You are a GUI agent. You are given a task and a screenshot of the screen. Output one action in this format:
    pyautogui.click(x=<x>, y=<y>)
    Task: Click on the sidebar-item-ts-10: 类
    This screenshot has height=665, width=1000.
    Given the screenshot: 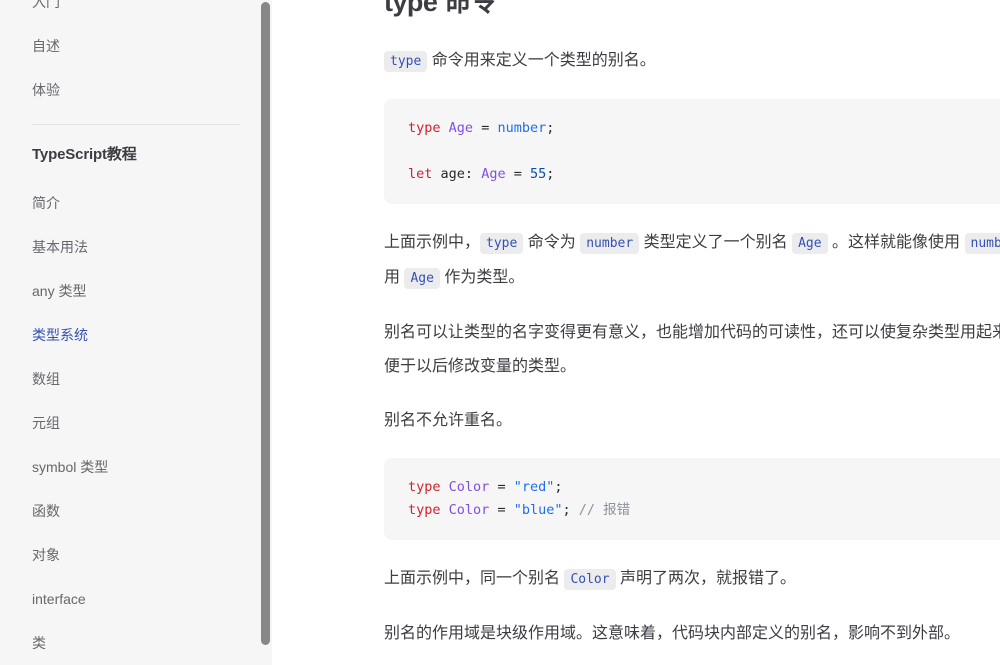 What is the action you would take?
    pyautogui.click(x=136, y=643)
    